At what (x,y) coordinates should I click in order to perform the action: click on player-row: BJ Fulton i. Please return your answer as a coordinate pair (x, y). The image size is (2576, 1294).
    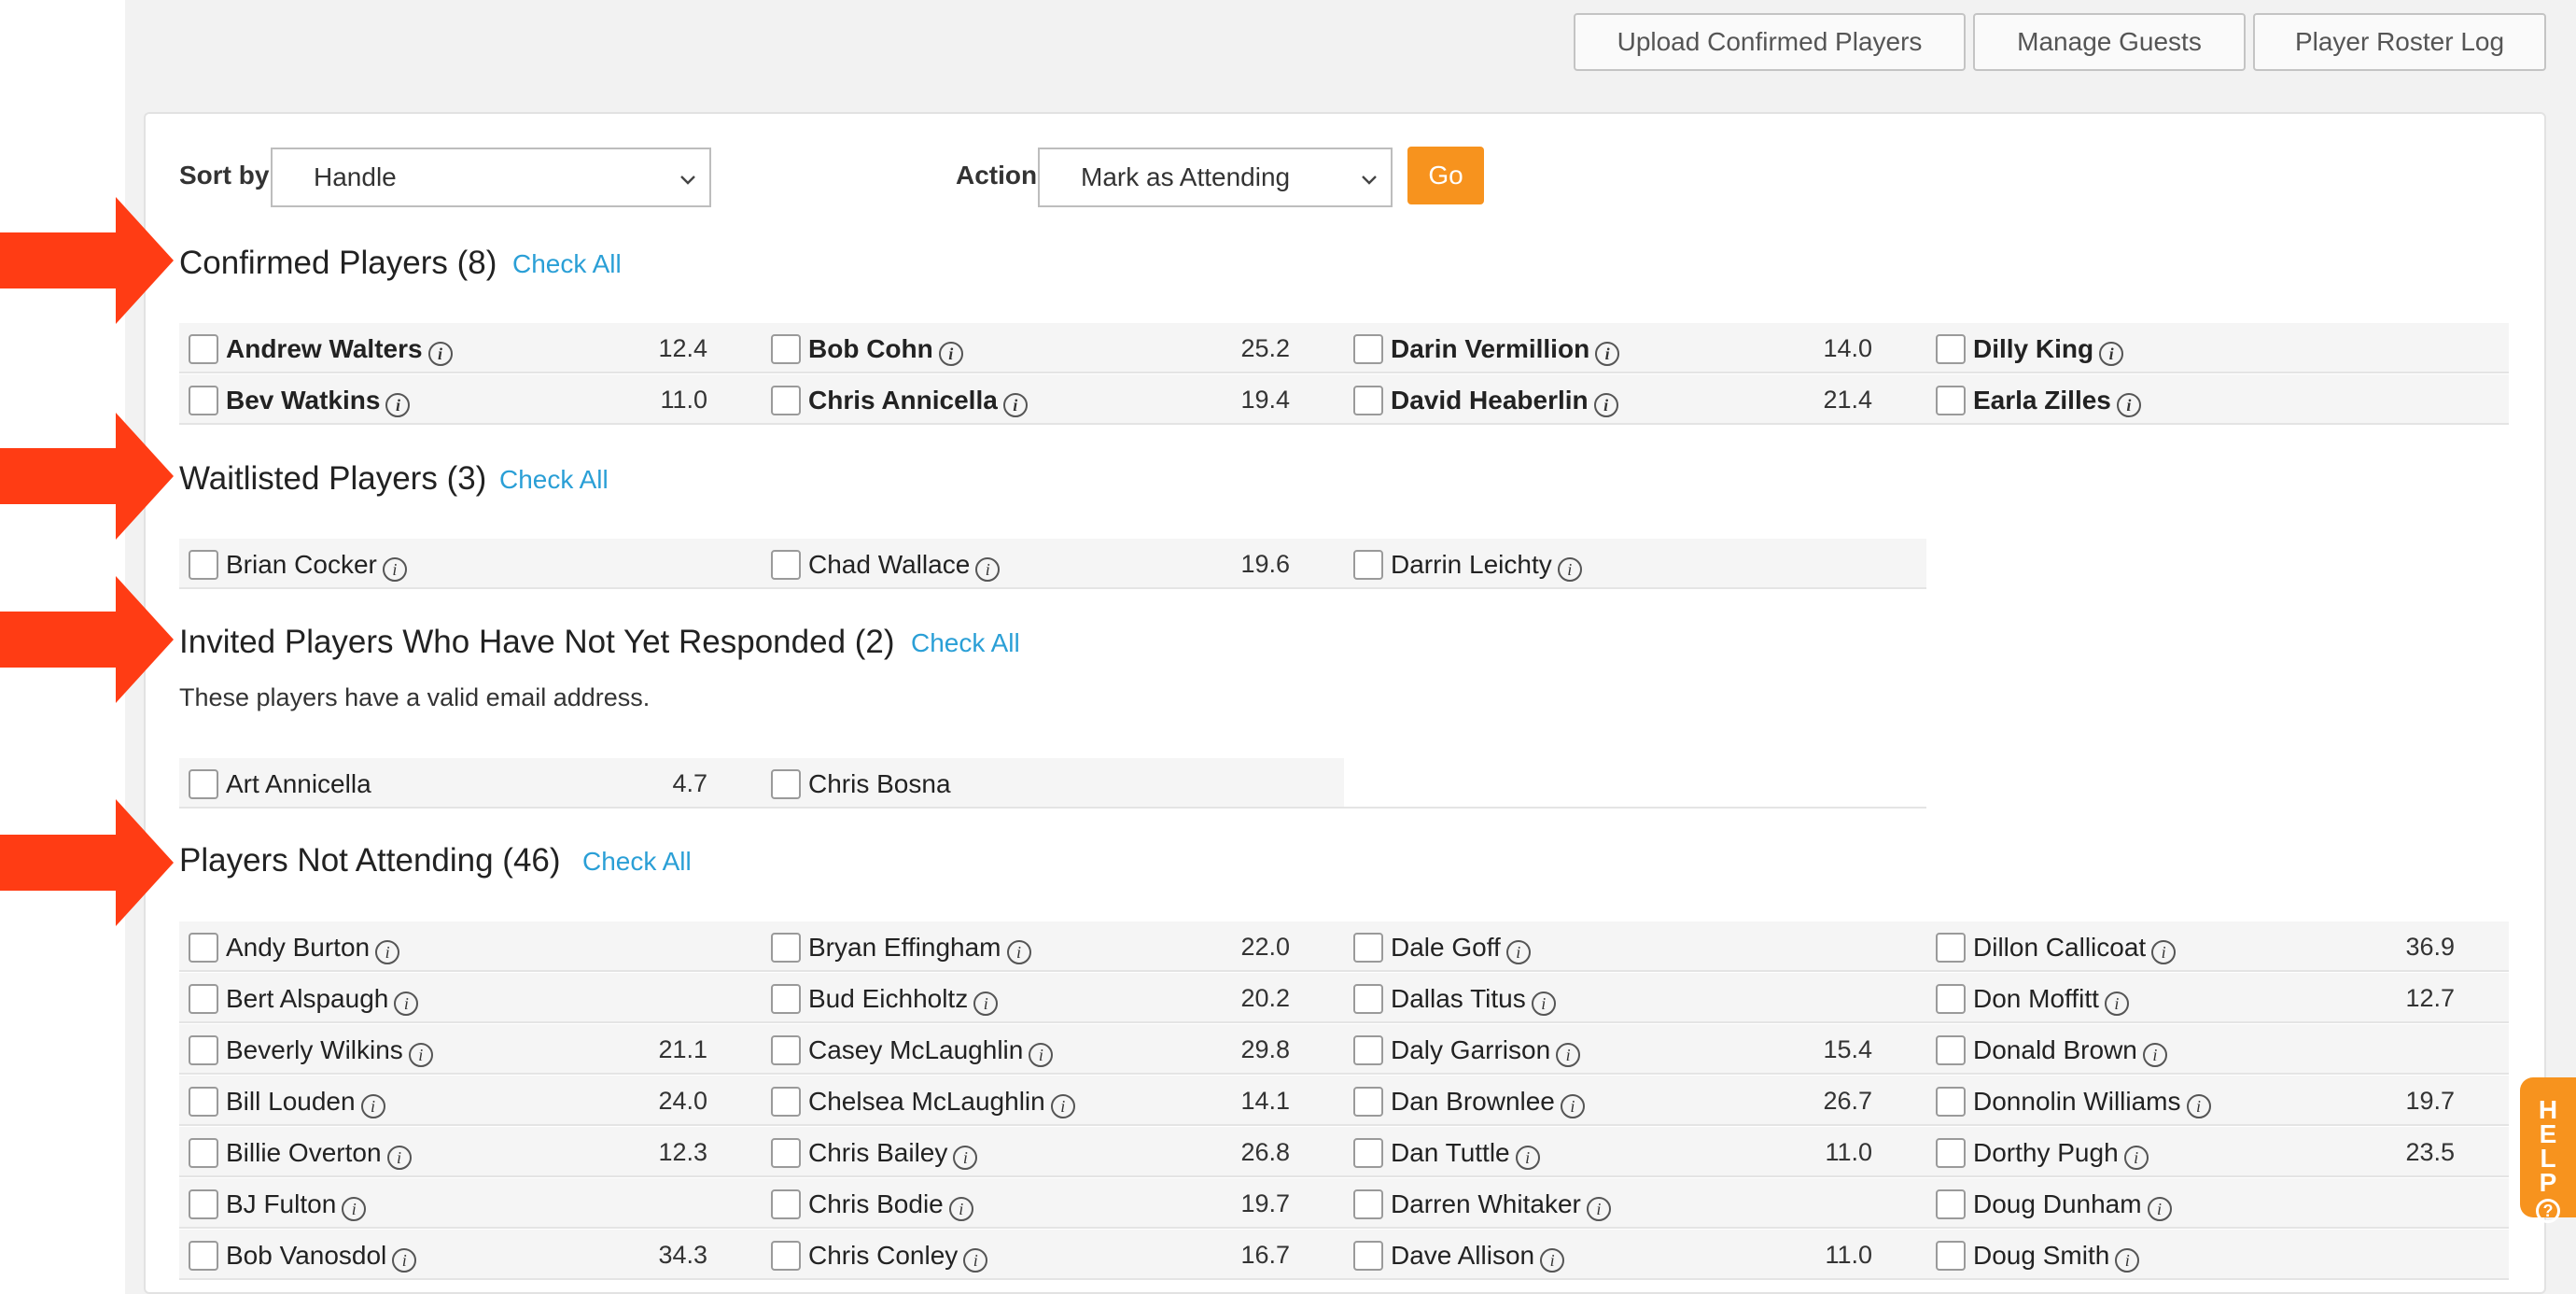
    Looking at the image, I should click on (470, 1203).